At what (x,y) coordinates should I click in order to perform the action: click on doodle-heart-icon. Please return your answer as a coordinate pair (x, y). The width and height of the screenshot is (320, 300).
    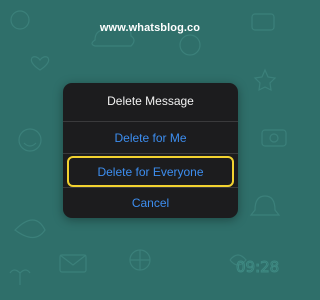
    Looking at the image, I should click on (40, 63).